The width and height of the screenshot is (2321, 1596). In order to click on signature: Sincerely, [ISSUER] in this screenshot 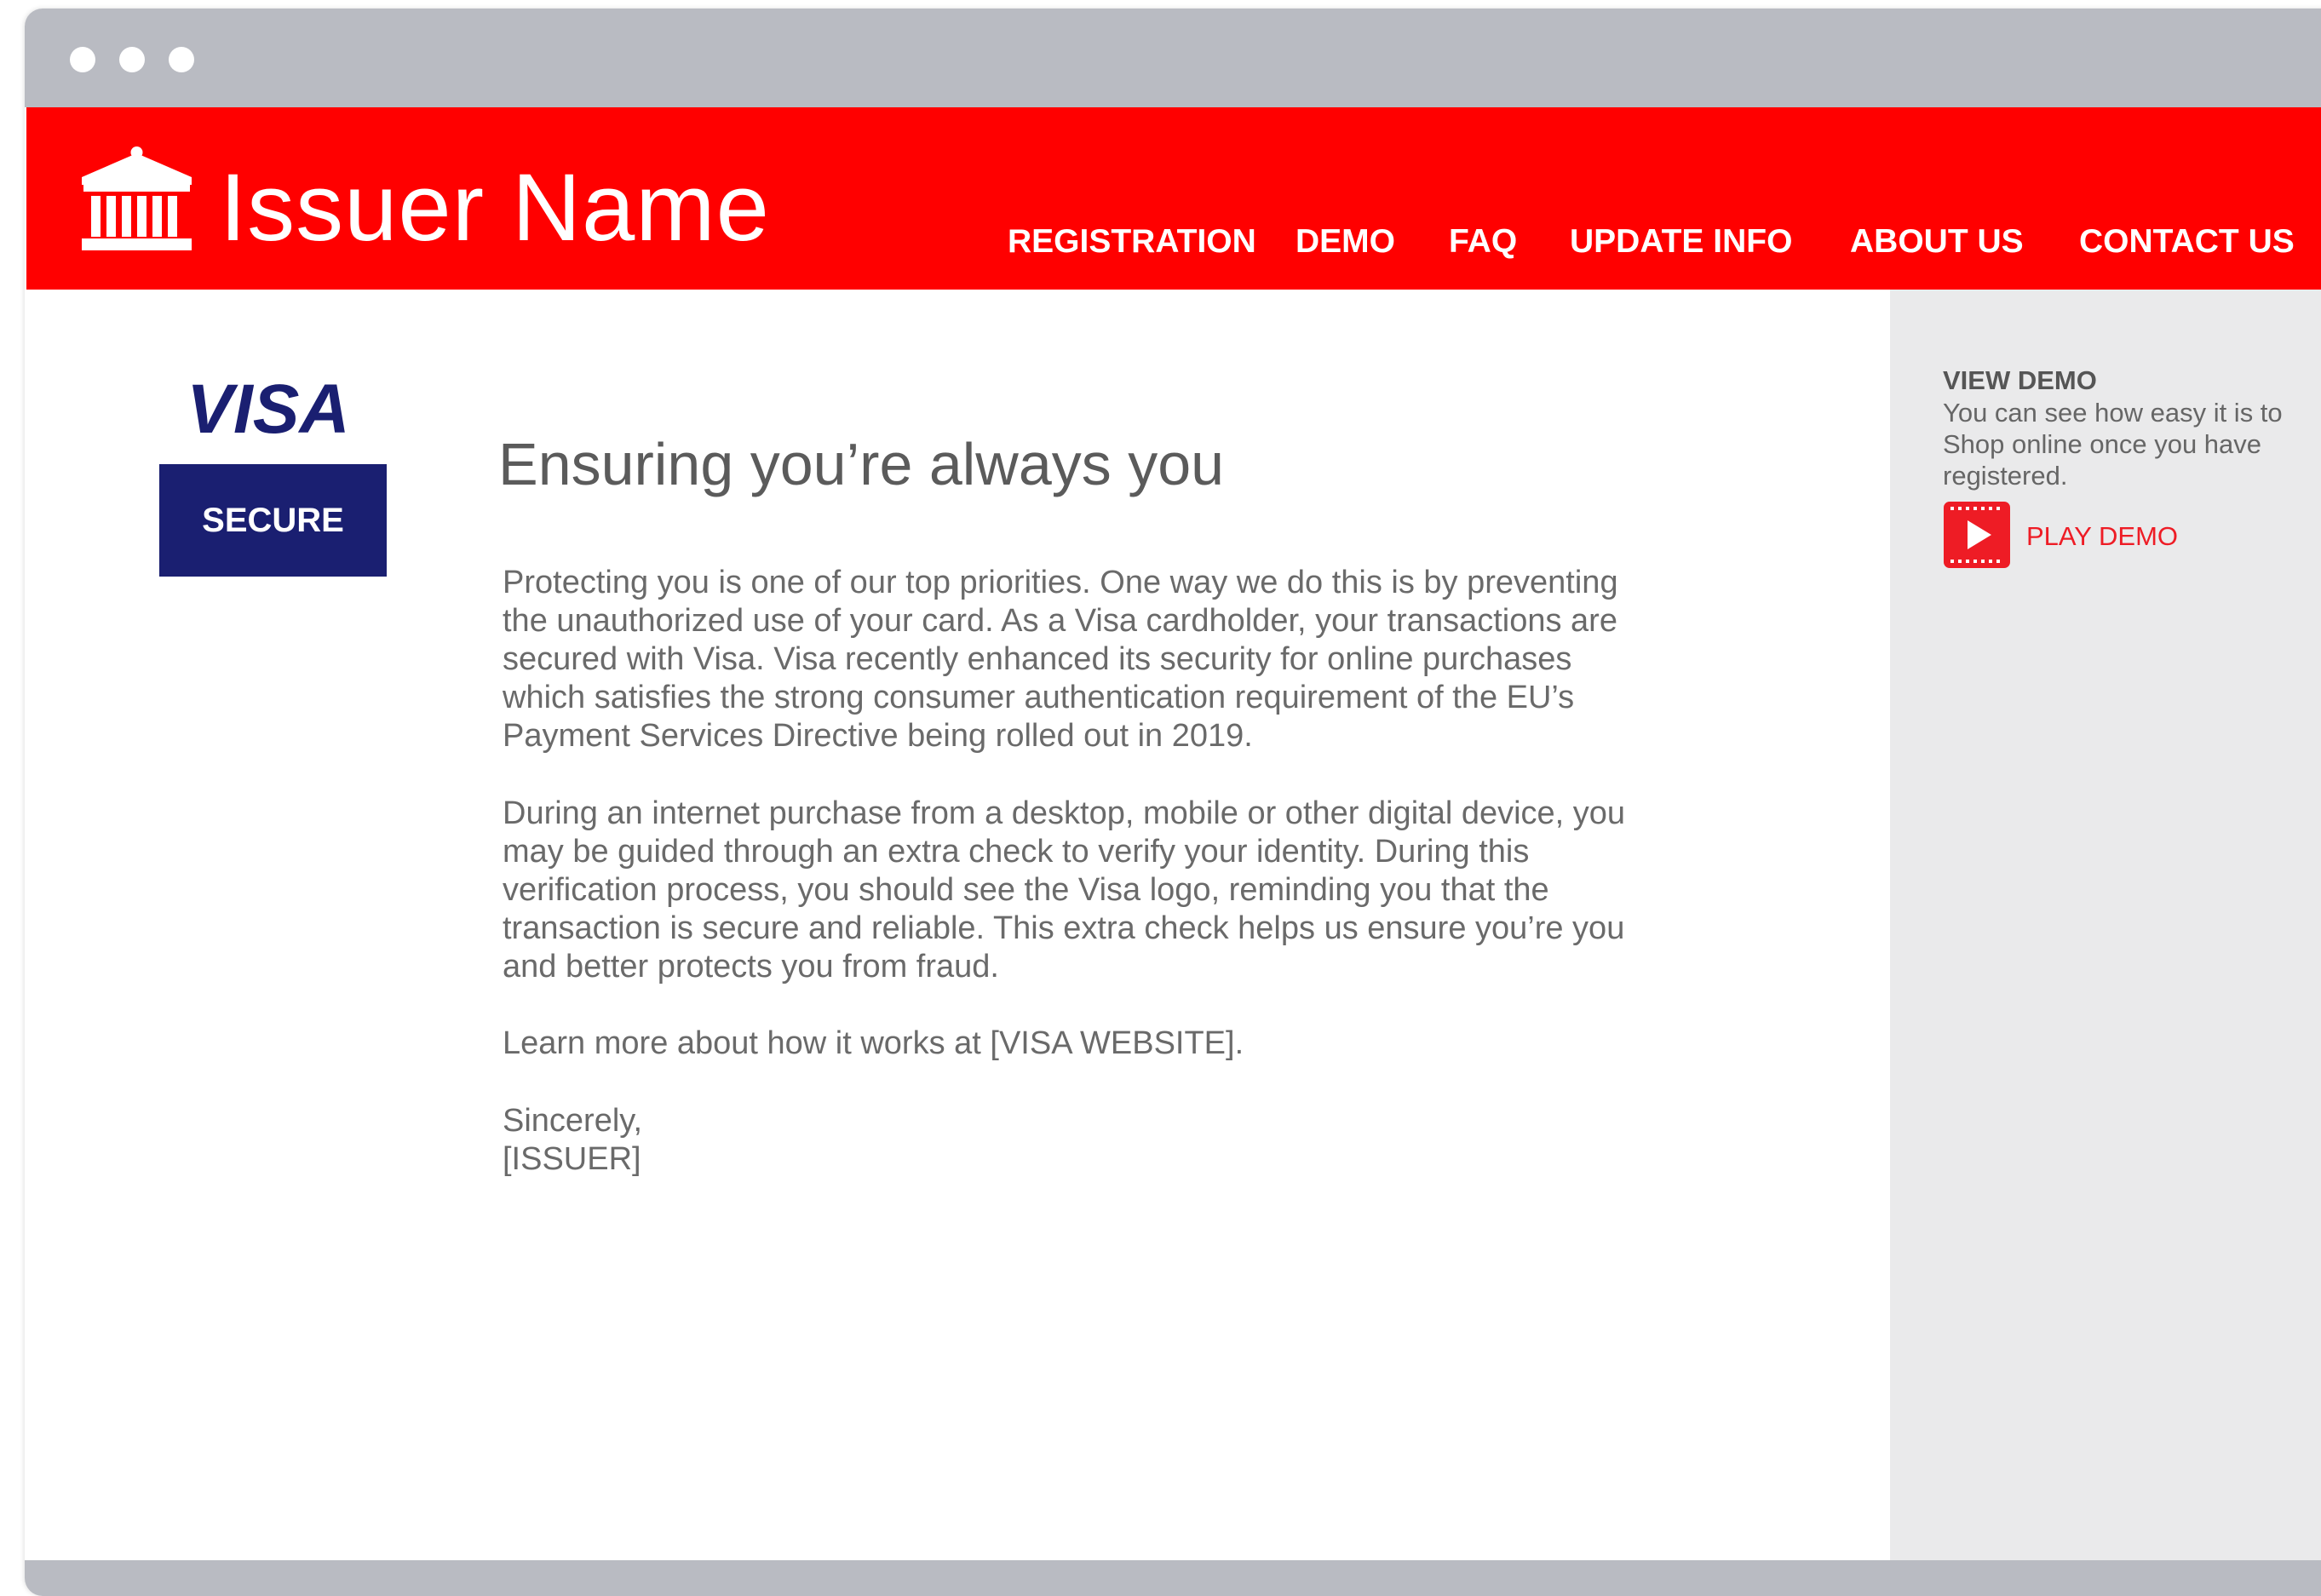, I will do `click(573, 1140)`.